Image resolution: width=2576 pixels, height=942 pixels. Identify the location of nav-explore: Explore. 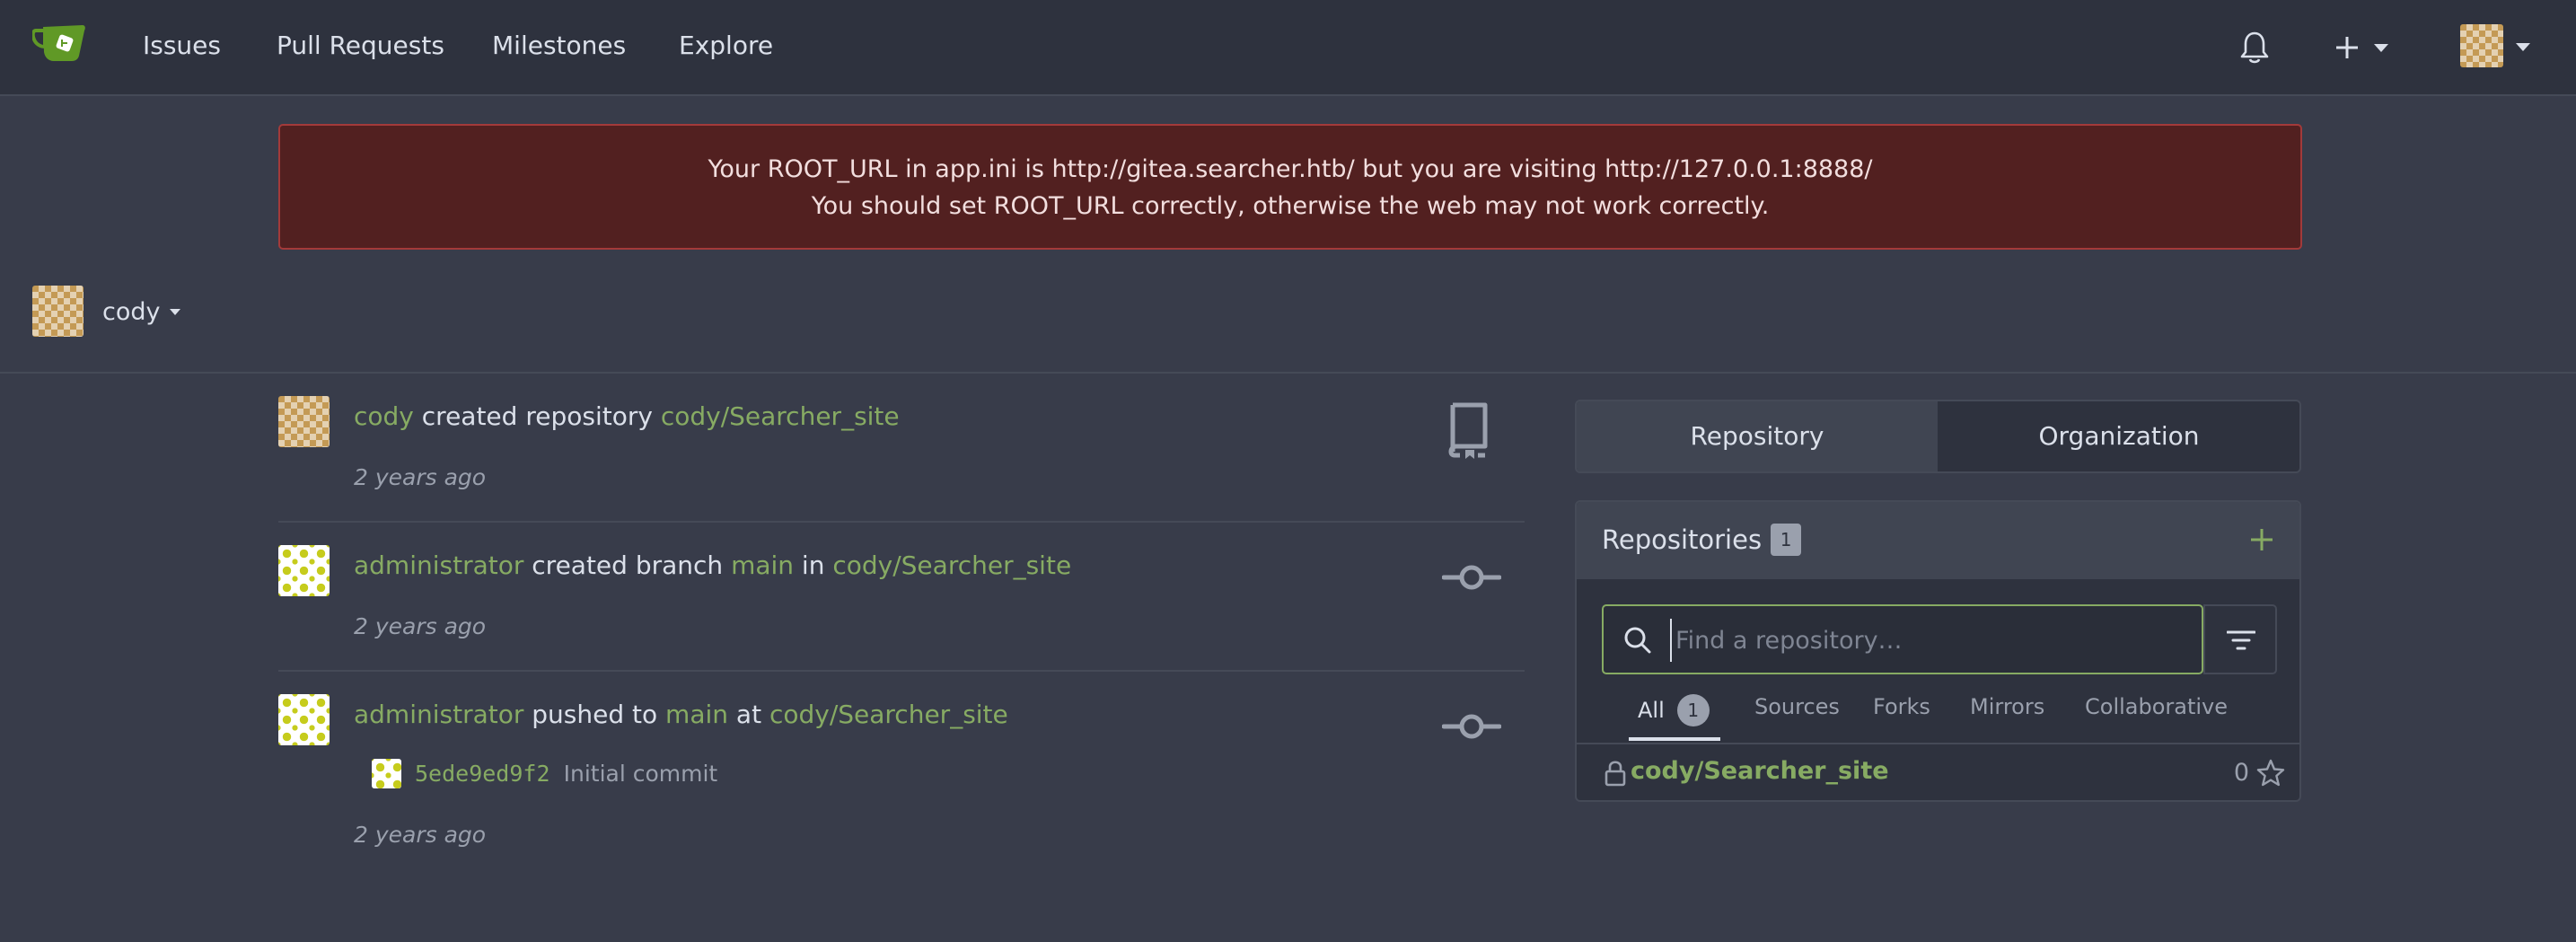
(726, 45).